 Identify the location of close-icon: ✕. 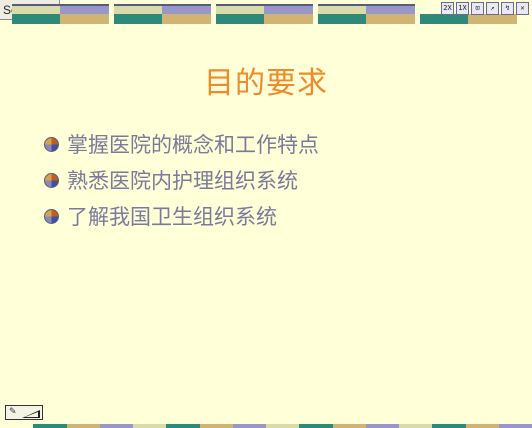
(522, 8).